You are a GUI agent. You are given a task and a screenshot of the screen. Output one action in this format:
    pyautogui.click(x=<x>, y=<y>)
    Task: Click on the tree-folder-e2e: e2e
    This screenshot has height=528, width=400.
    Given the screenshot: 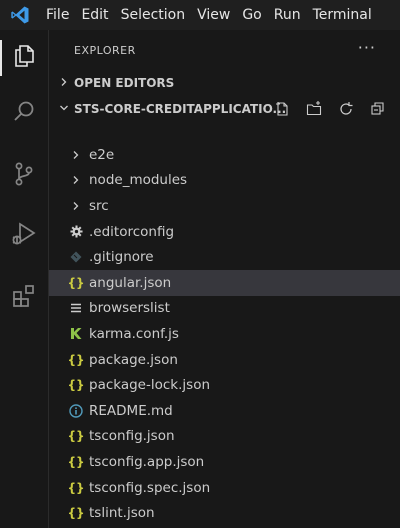 What is the action you would take?
    pyautogui.click(x=224, y=155)
    